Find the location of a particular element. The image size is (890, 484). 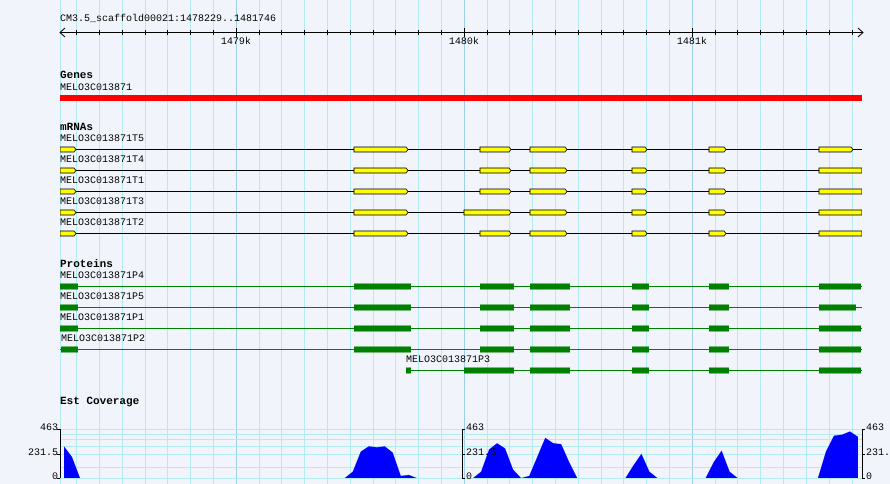

transcript-label: MELO3C013871T1 is located at coordinates (102, 182).